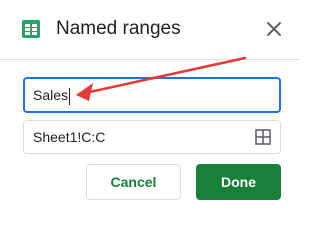 The width and height of the screenshot is (320, 240). I want to click on range-name-input: Sales, so click(152, 95).